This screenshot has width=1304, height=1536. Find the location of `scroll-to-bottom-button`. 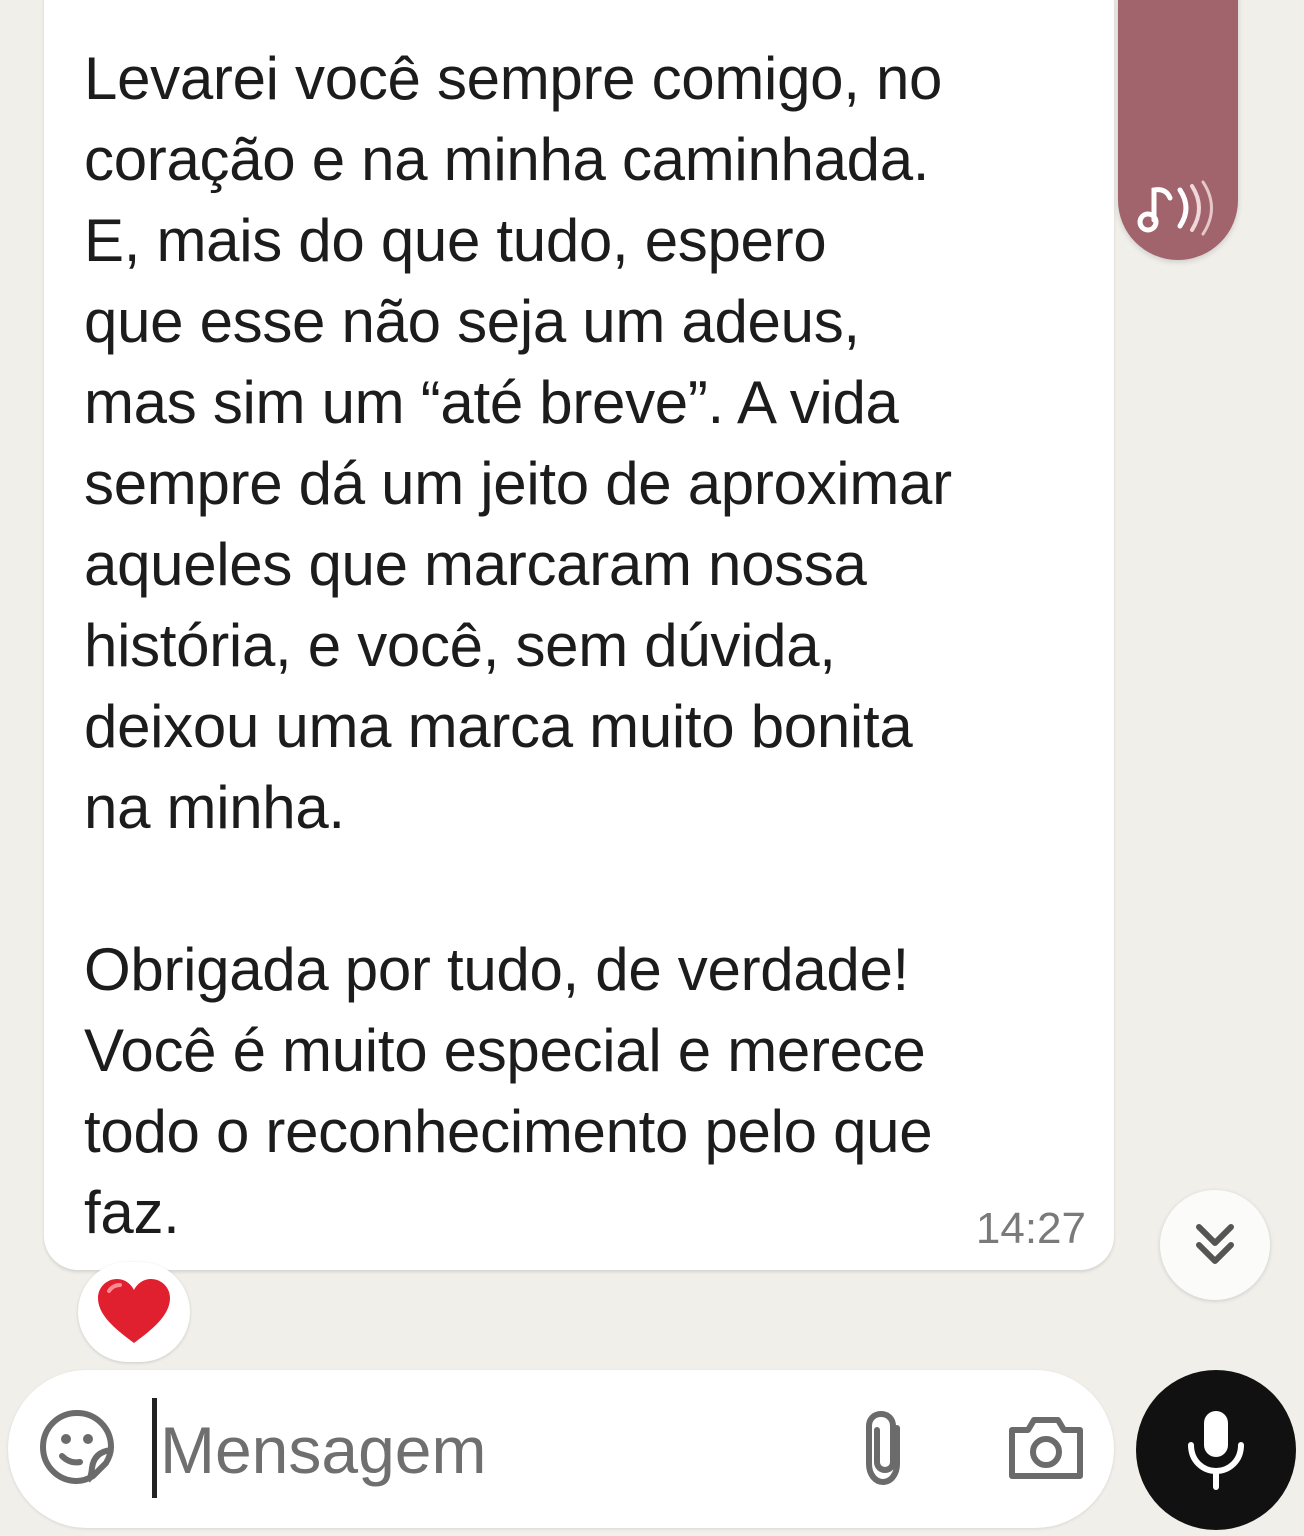

scroll-to-bottom-button is located at coordinates (1215, 1245).